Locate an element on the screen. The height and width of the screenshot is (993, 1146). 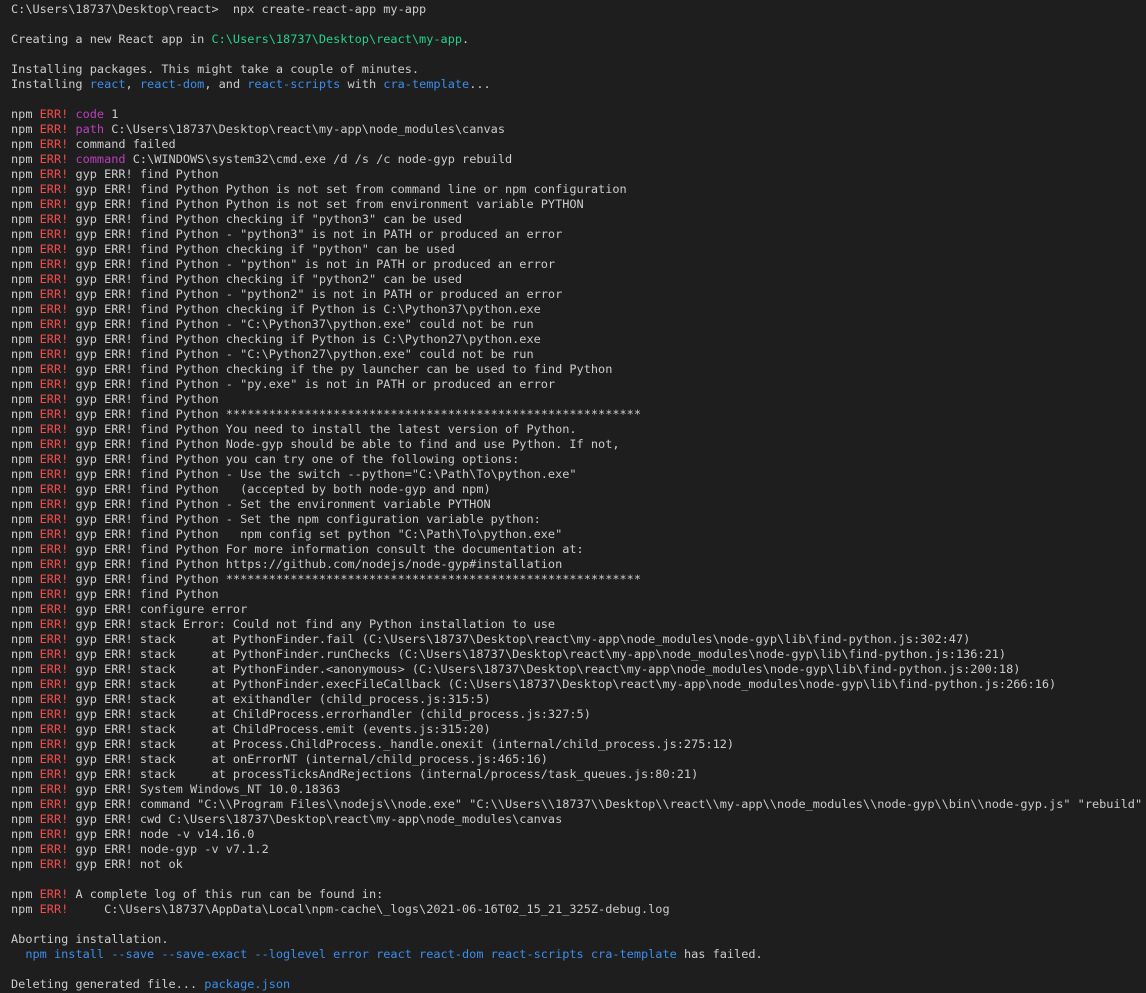
text-plain: Aborting installation. is located at coordinates (90, 939).